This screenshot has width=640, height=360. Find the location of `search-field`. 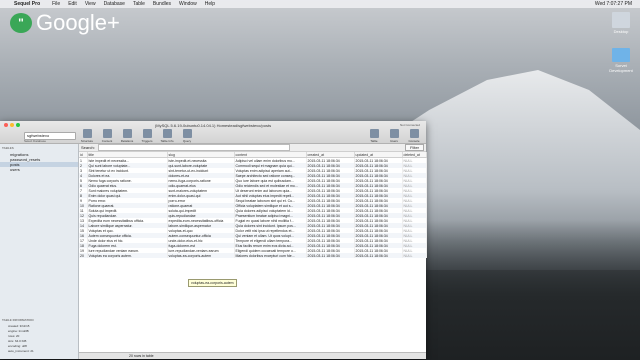

search-field is located at coordinates (193, 147).